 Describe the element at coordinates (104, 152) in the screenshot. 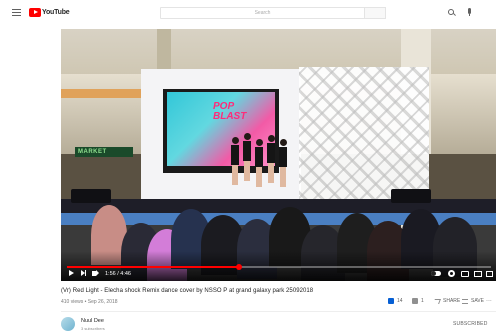

I see `market-sign: MARKET` at that location.